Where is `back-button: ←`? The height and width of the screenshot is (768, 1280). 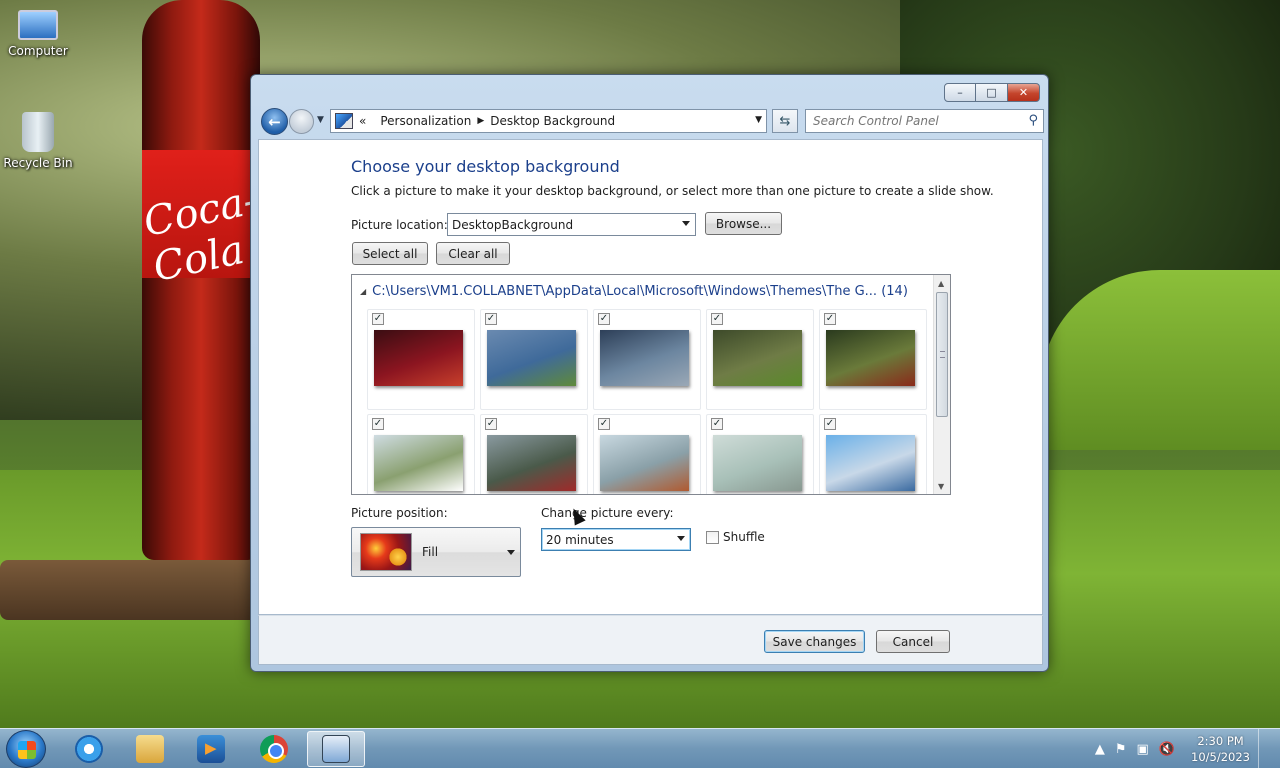 back-button: ← is located at coordinates (274, 121).